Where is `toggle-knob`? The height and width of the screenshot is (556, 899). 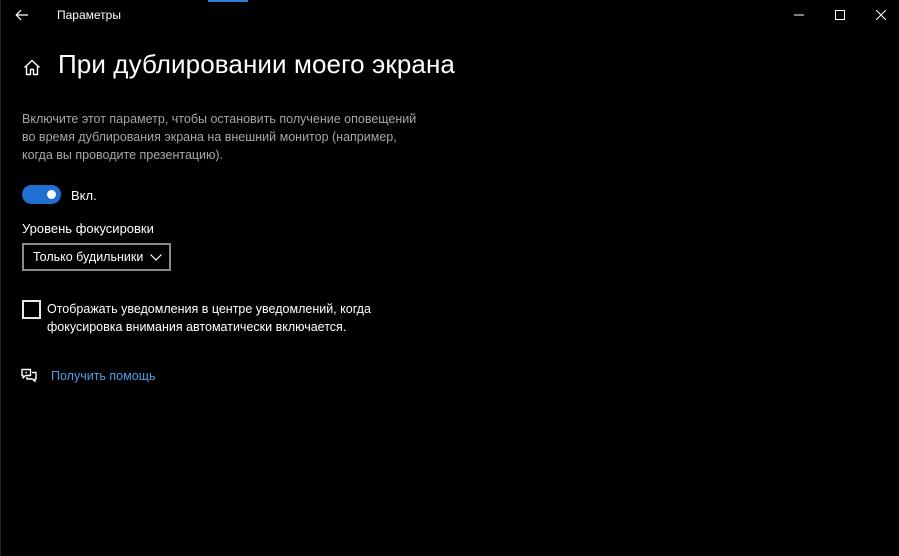 toggle-knob is located at coordinates (51, 194).